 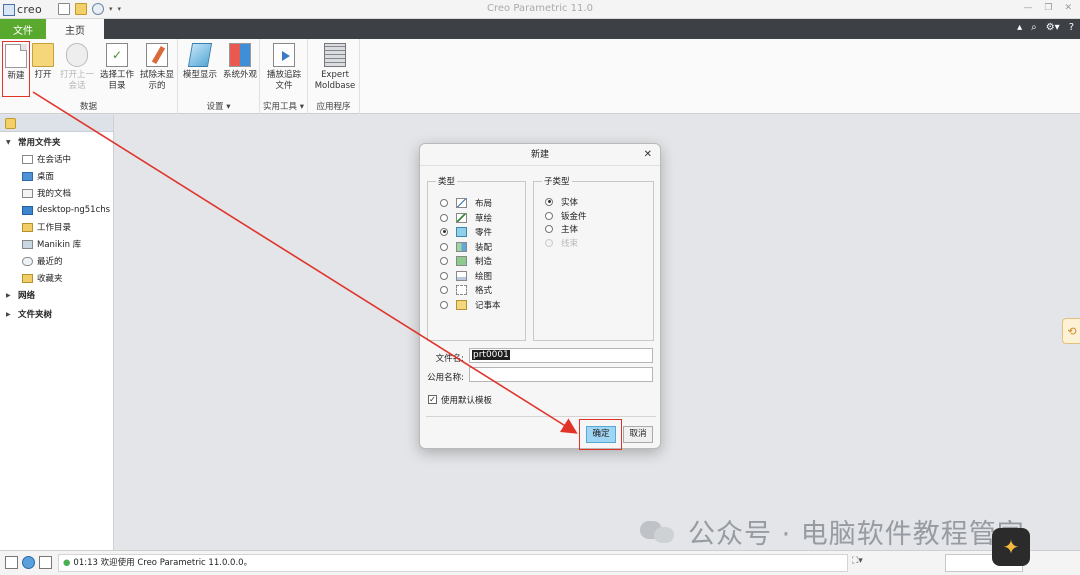 I want to click on window-title: Creo Parametric 11.0, so click(x=540, y=8).